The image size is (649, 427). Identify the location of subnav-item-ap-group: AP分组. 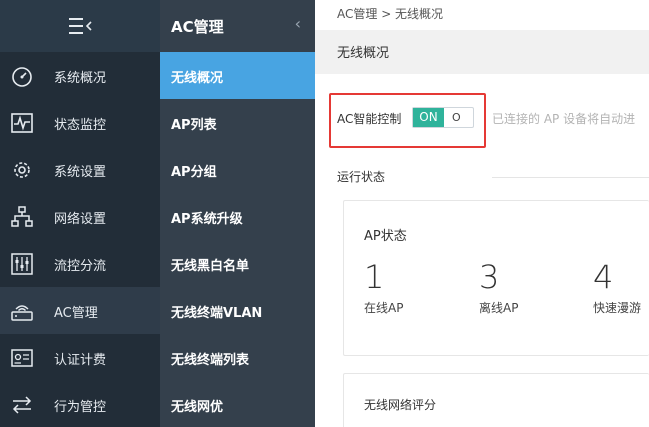
(237, 169).